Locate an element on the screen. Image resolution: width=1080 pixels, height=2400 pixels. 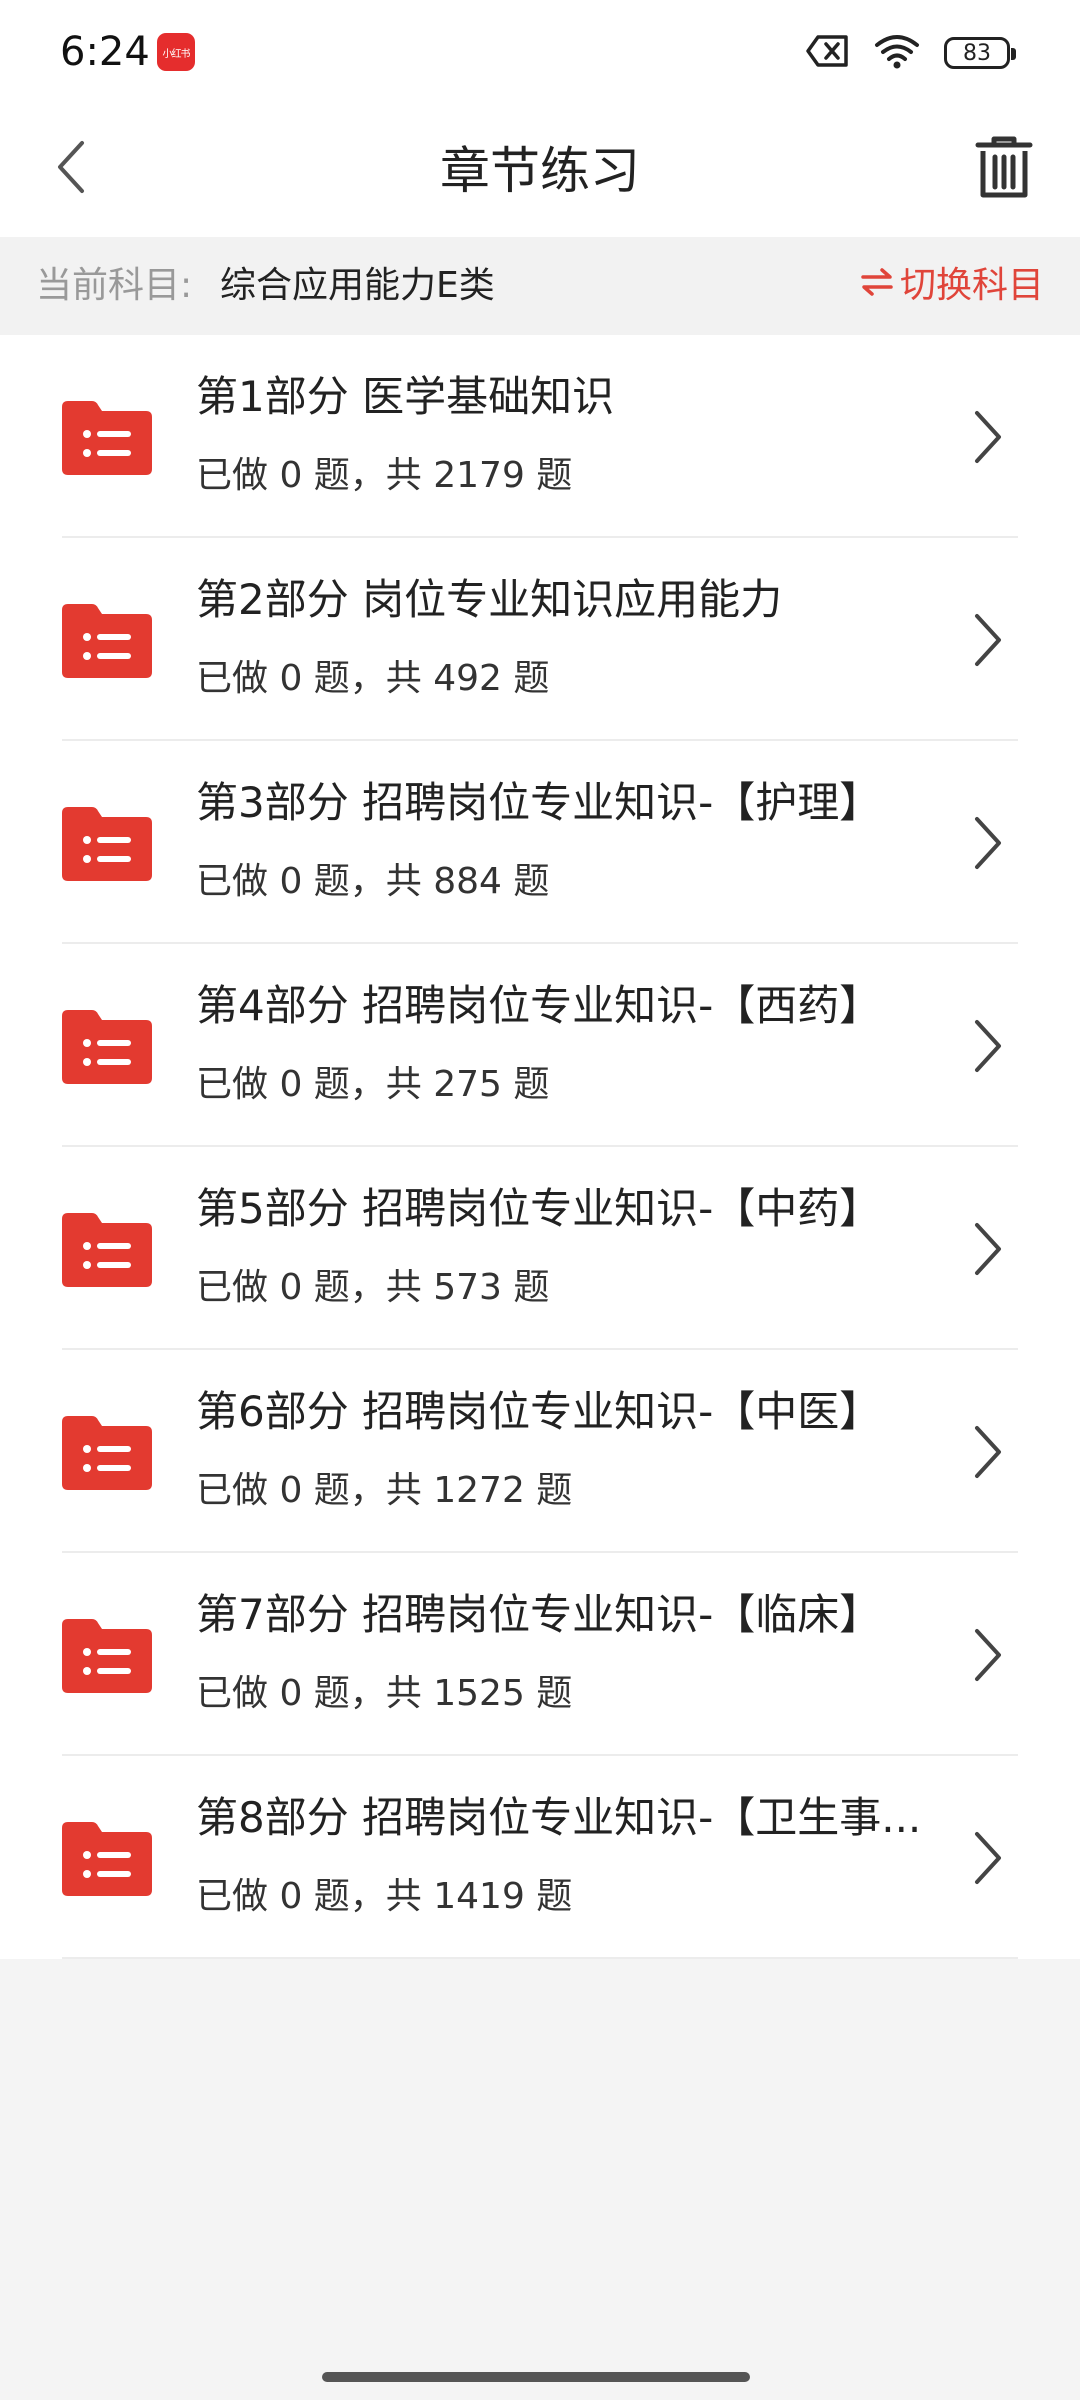
wifi-icon is located at coordinates (897, 53).